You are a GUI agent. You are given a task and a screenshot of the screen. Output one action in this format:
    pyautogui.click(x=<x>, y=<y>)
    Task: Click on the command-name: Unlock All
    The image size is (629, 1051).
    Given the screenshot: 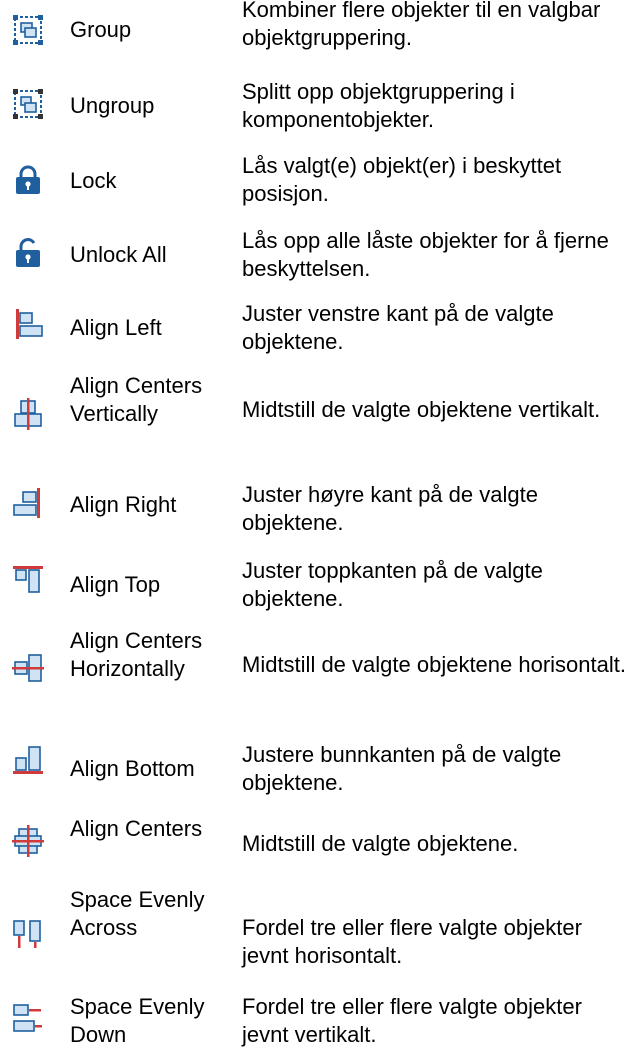 What is the action you would take?
    pyautogui.click(x=118, y=254)
    